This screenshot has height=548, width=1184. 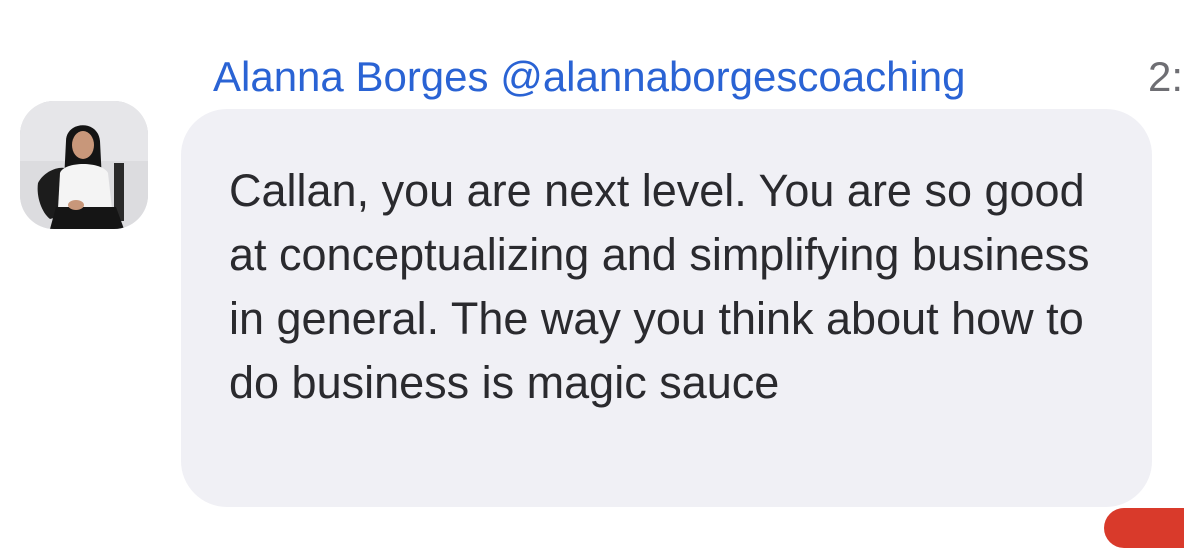 I want to click on profile-photo-icon, so click(x=84, y=165).